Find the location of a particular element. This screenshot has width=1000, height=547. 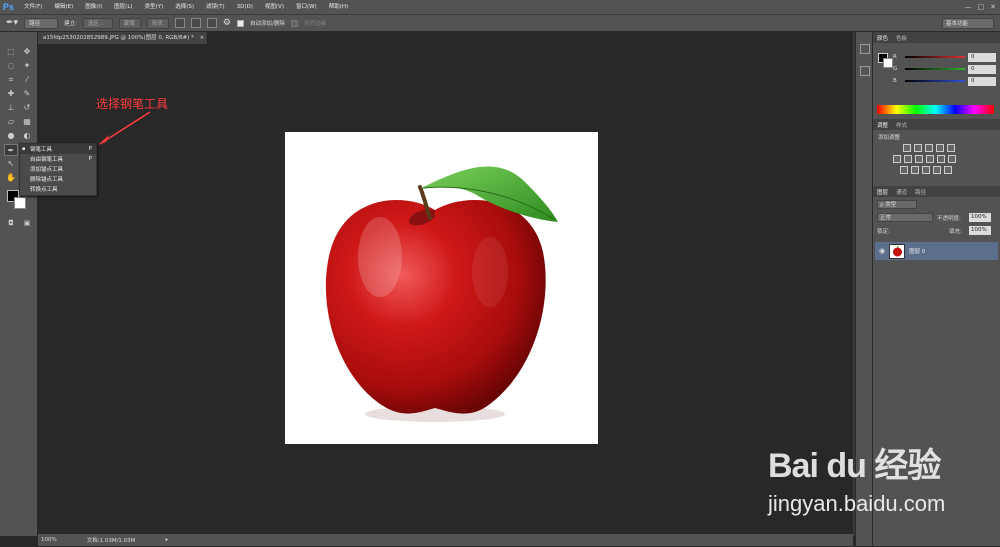

panel-bg-swatch is located at coordinates (888, 63).